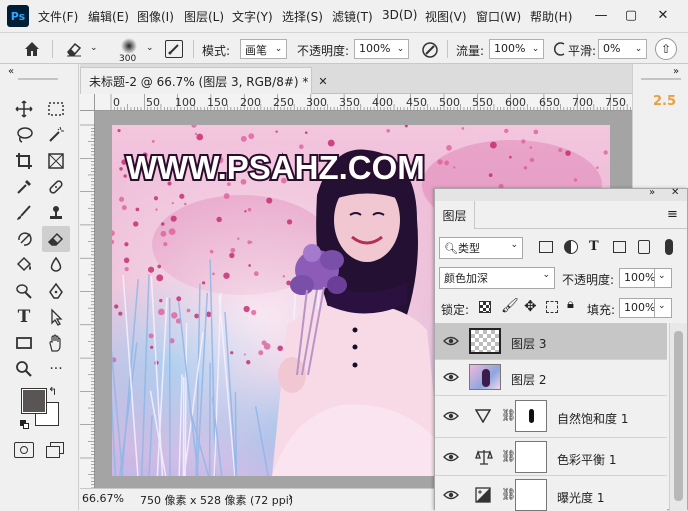 The width and height of the screenshot is (688, 511). I want to click on layer-opacity-input: 100%, so click(637, 278).